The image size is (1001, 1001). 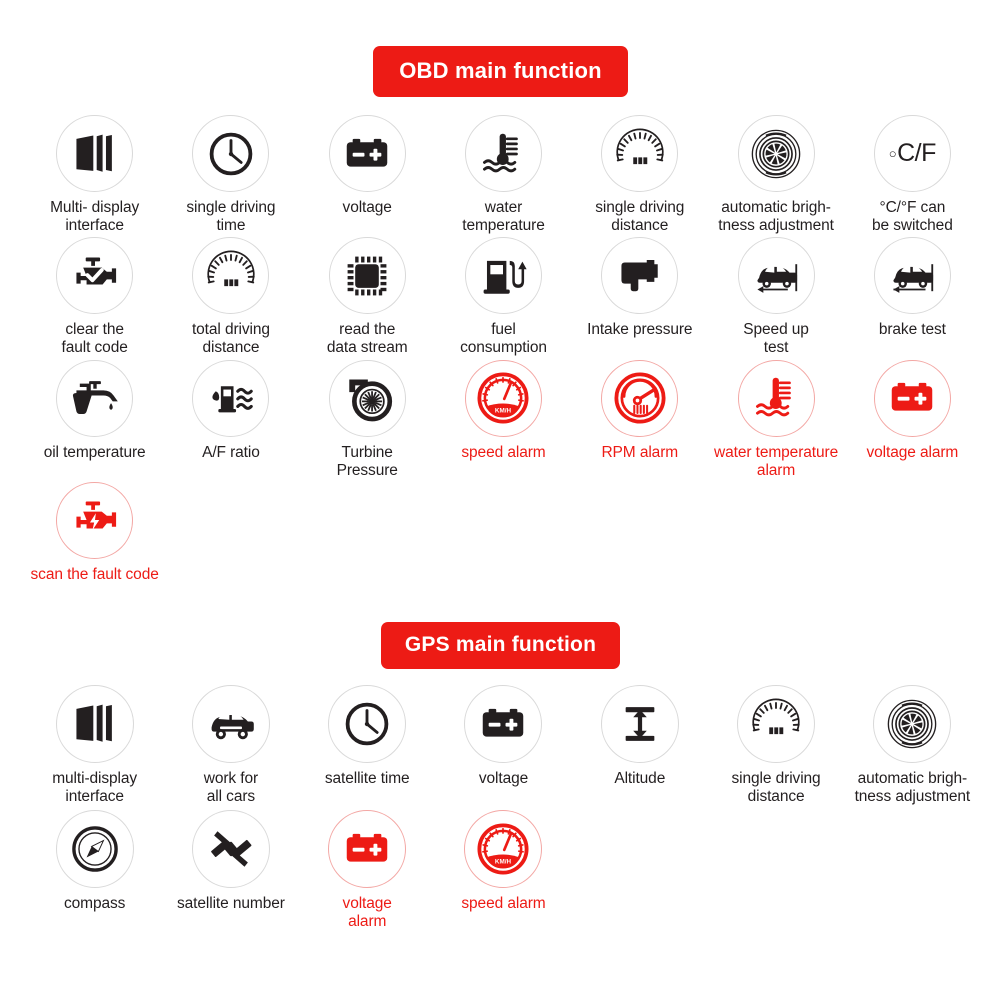 What do you see at coordinates (367, 398) in the screenshot?
I see `turbine-icon` at bounding box center [367, 398].